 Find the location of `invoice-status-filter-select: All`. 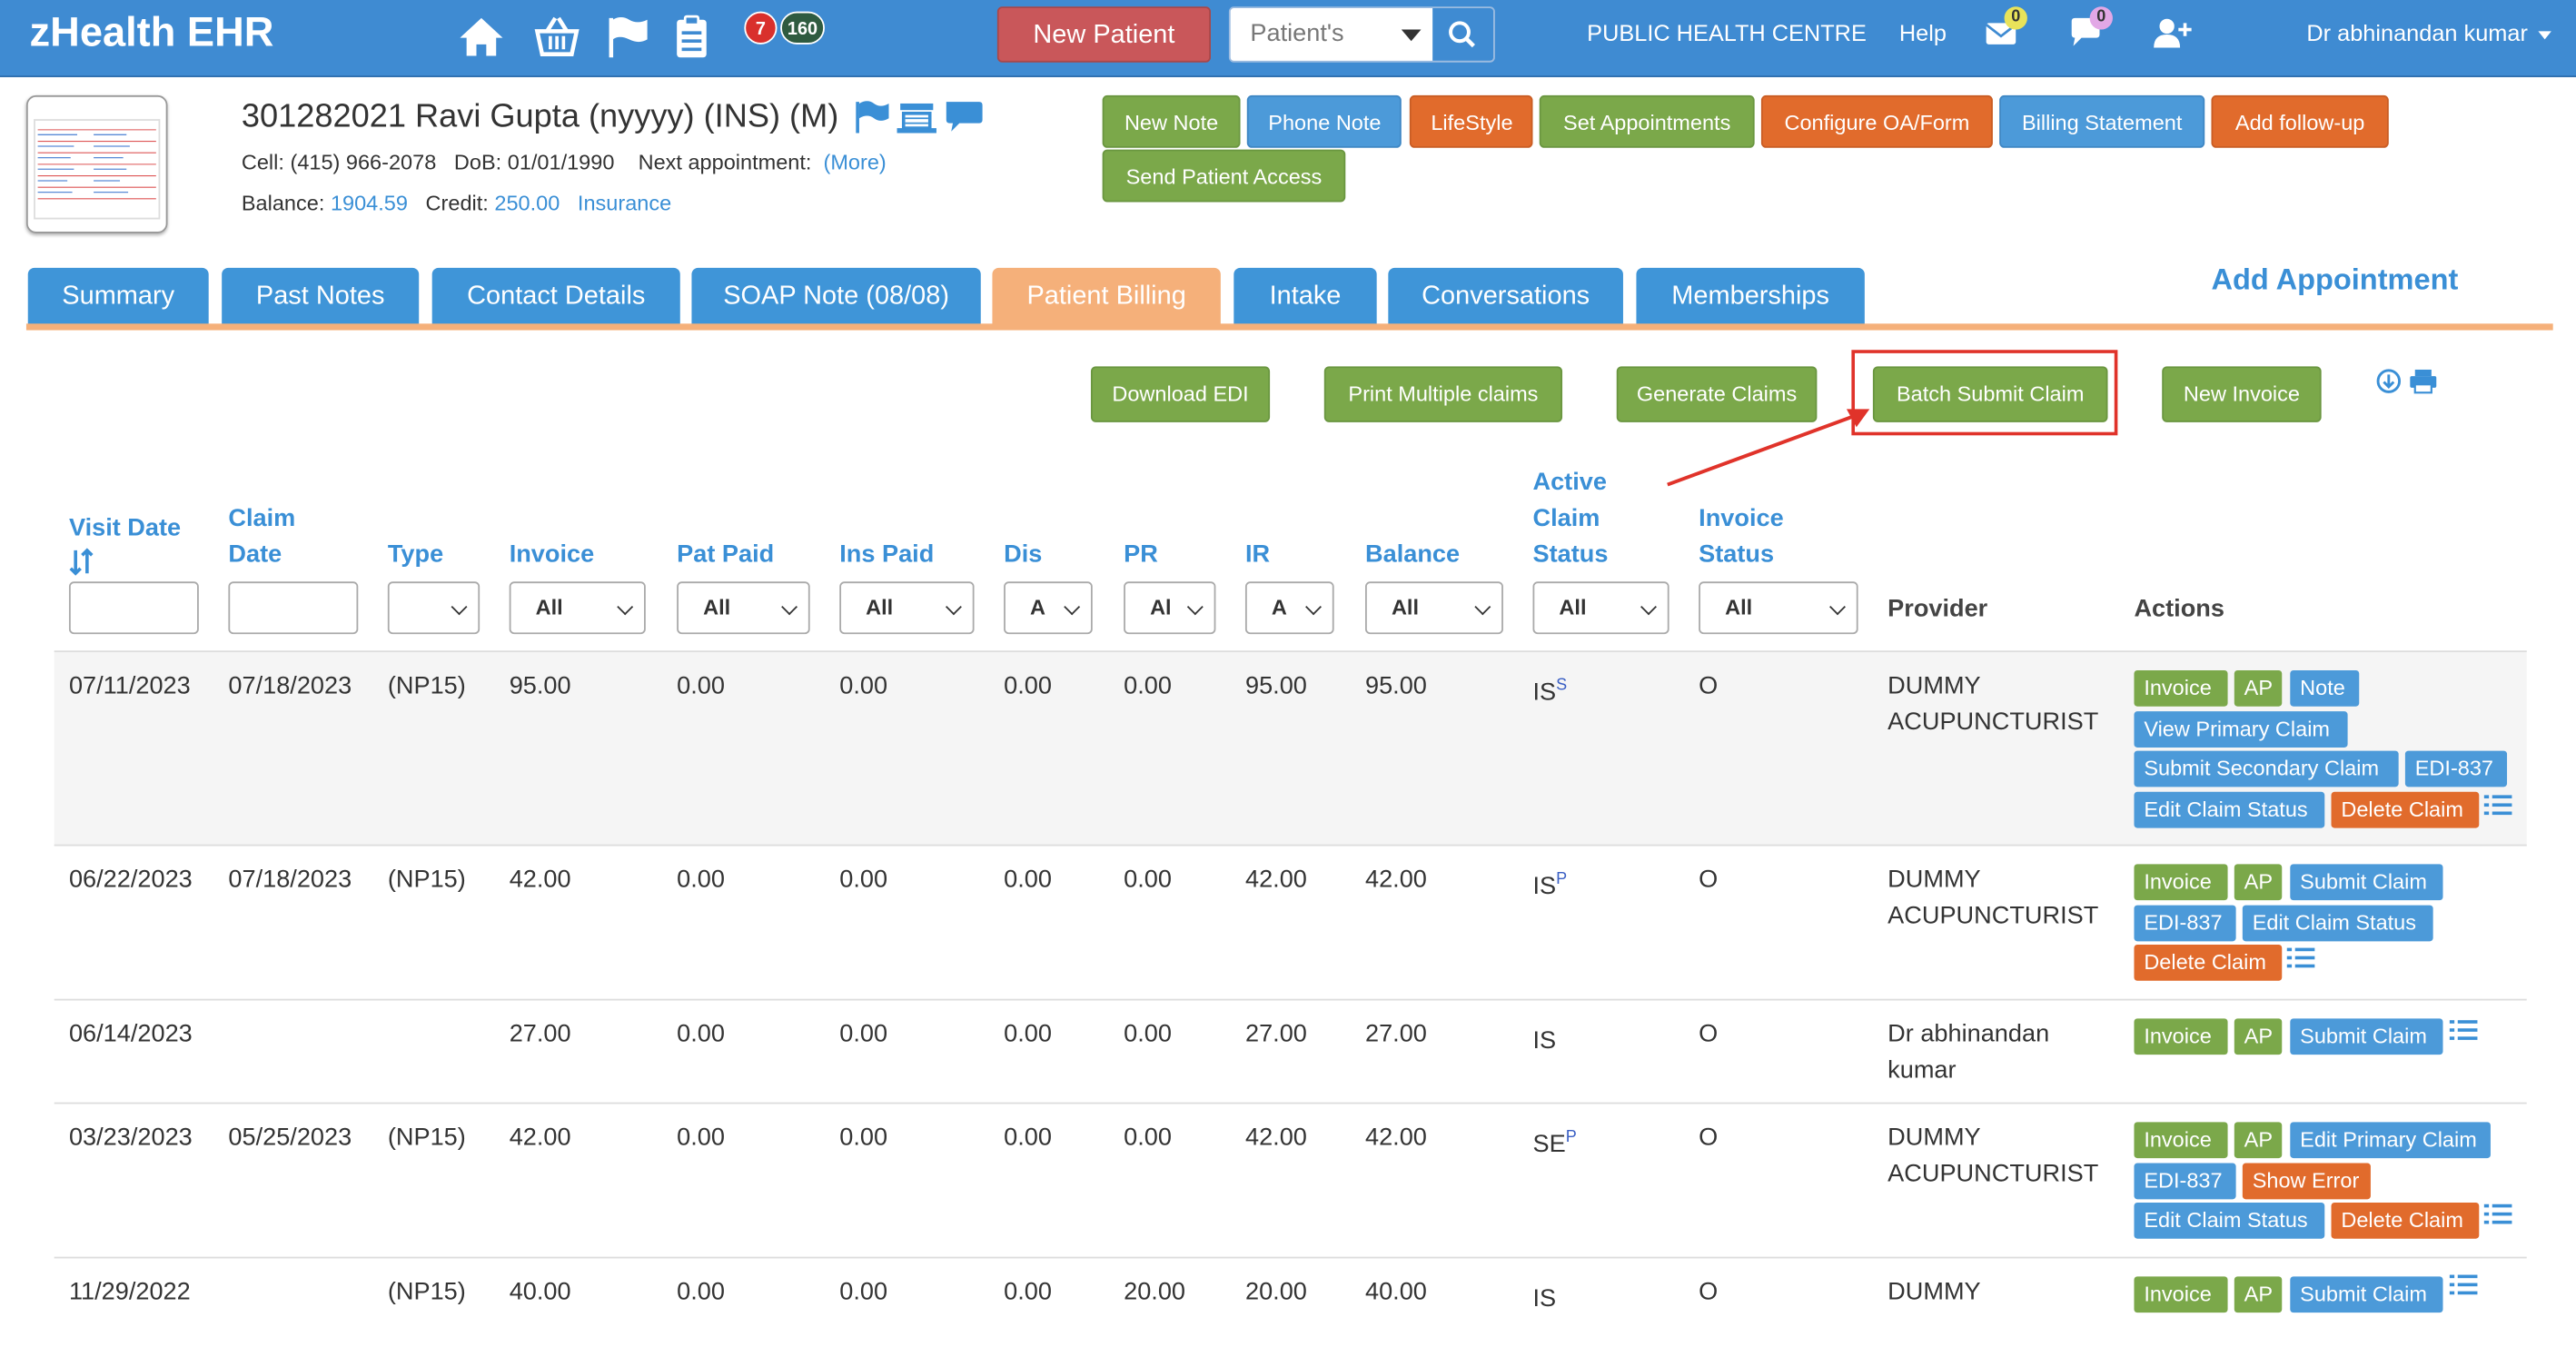

invoice-status-filter-select: All is located at coordinates (1778, 608).